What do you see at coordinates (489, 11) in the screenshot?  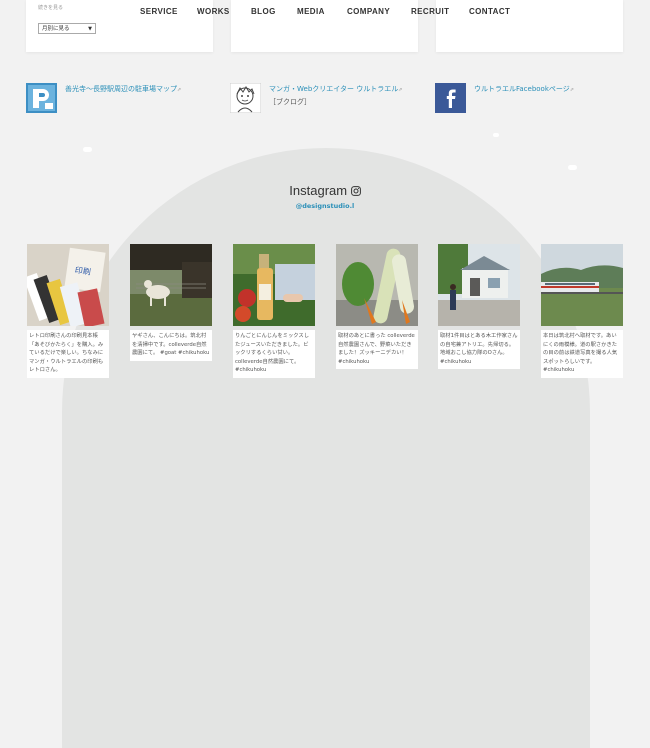 I see `nav-contact: CONTACT` at bounding box center [489, 11].